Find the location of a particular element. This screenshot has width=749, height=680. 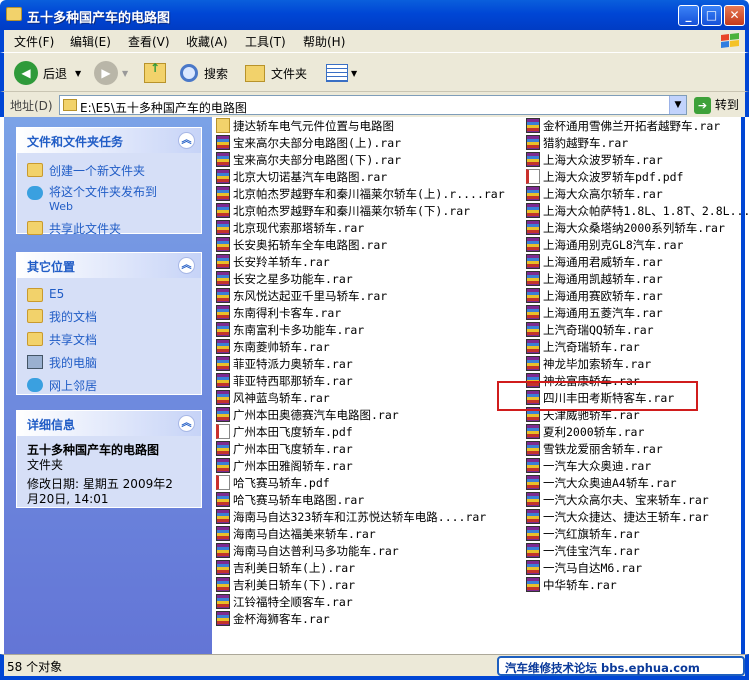

file-name: 宝来高尔夫部分电路图(上).rar is located at coordinates (317, 142).